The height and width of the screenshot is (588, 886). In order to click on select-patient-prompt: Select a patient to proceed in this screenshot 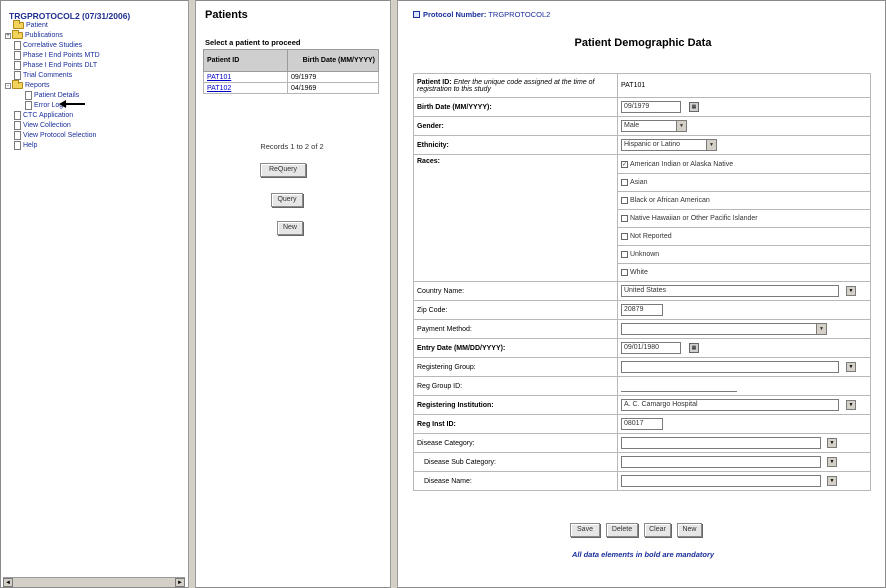, I will do `click(253, 42)`.